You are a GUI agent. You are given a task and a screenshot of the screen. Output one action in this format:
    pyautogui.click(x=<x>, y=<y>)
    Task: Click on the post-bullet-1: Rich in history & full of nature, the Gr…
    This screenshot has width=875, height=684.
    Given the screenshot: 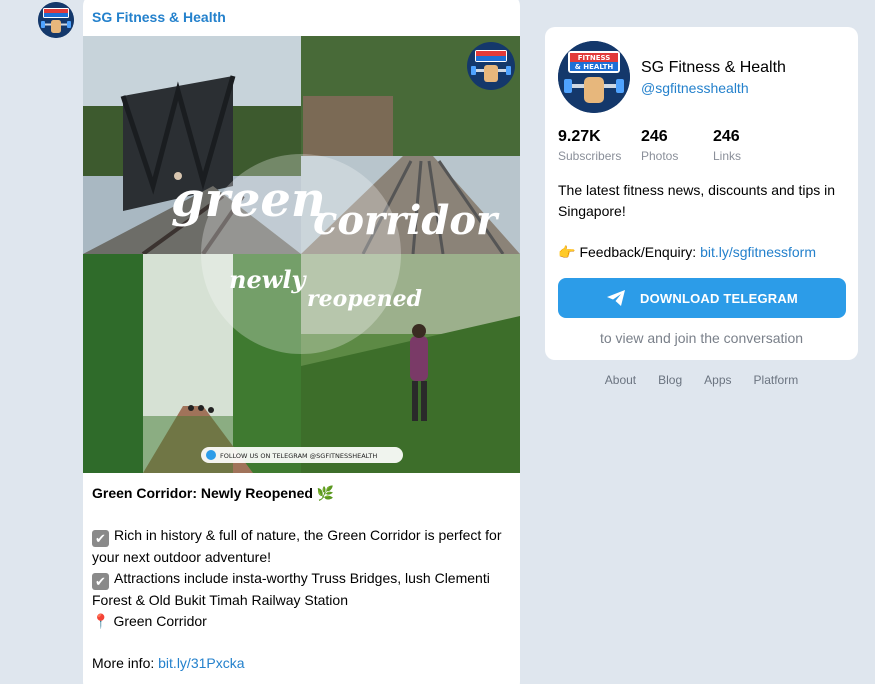 What is the action you would take?
    pyautogui.click(x=297, y=546)
    